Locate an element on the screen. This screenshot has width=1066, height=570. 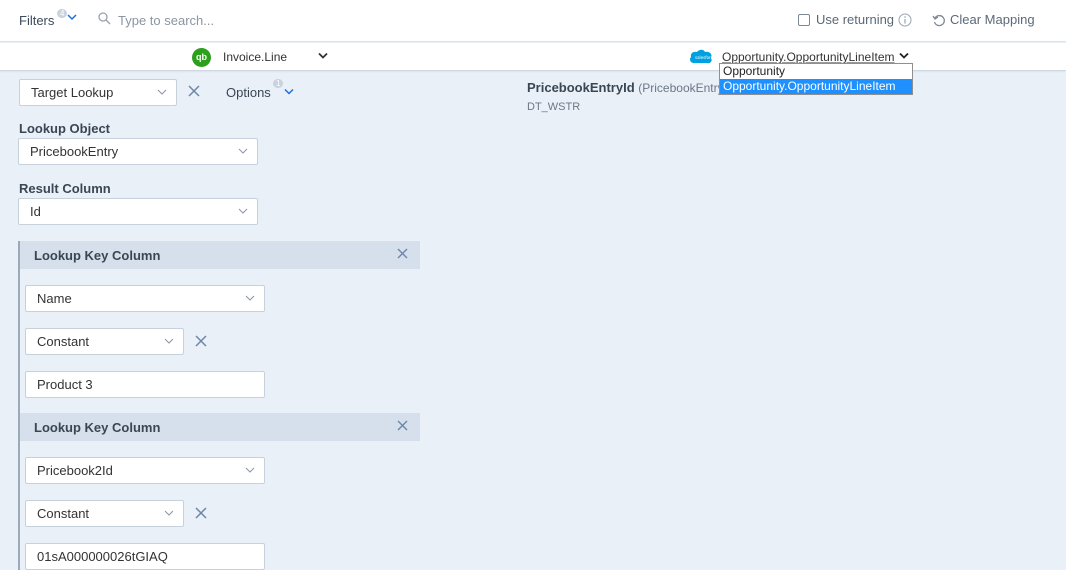
filters-label: Filters is located at coordinates (37, 20).